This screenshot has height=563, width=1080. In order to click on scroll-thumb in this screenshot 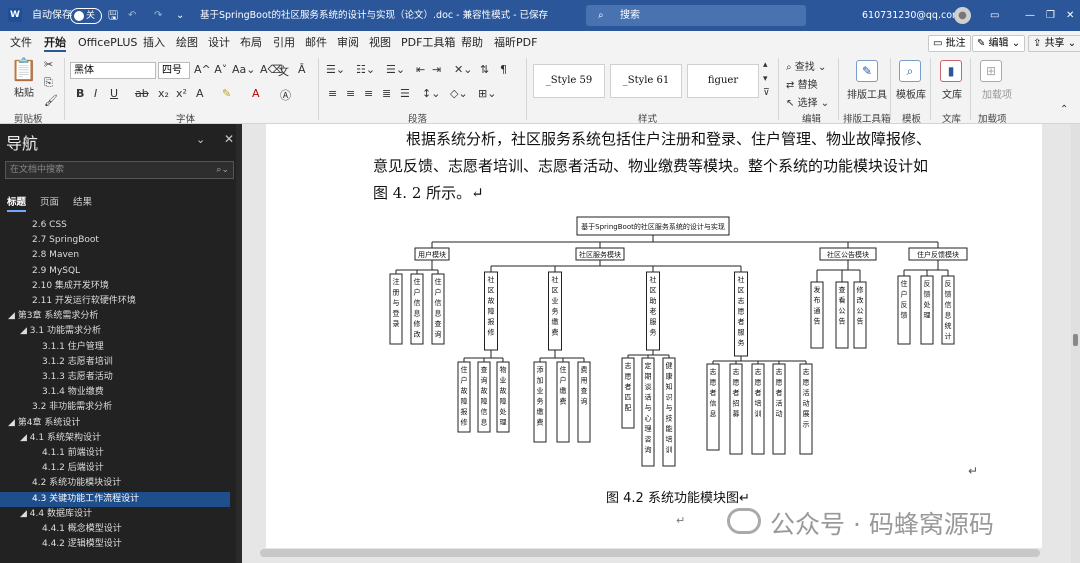, I will do `click(1075, 340)`.